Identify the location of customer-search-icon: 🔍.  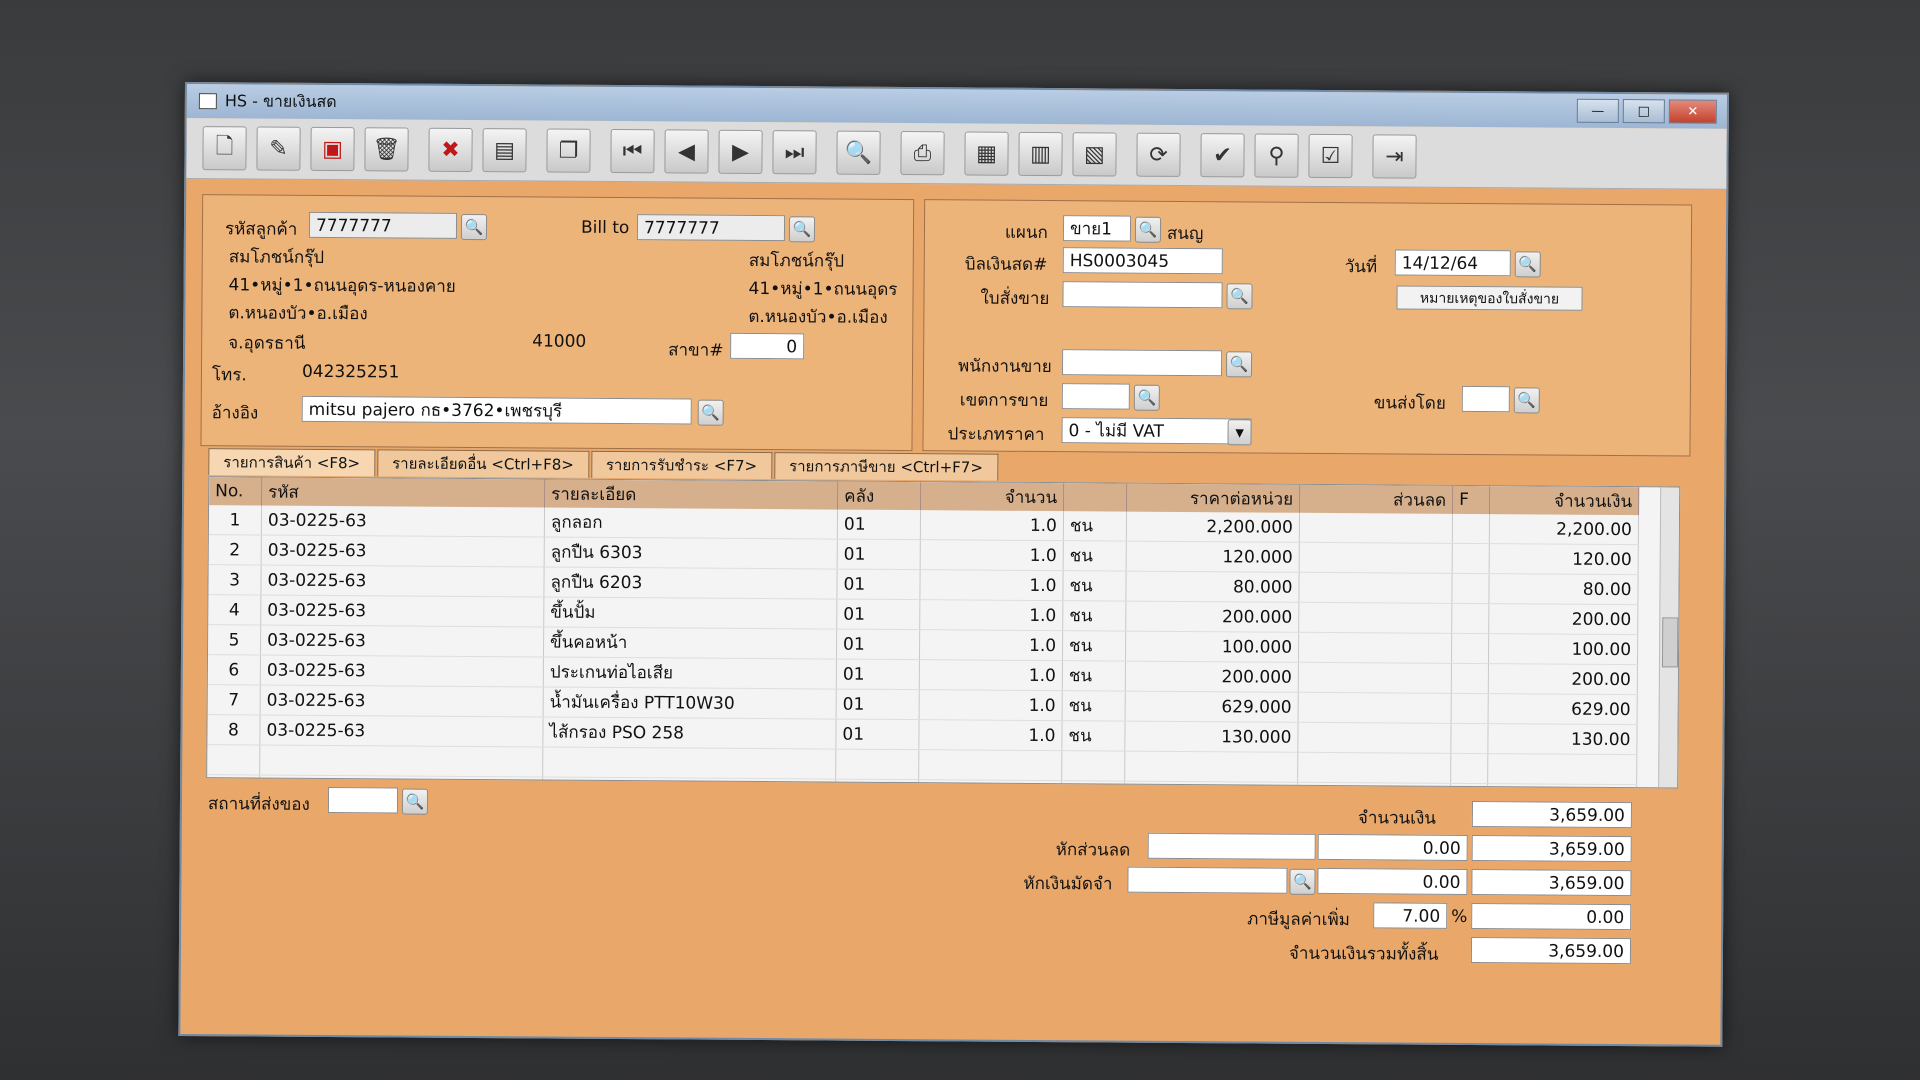
(474, 227).